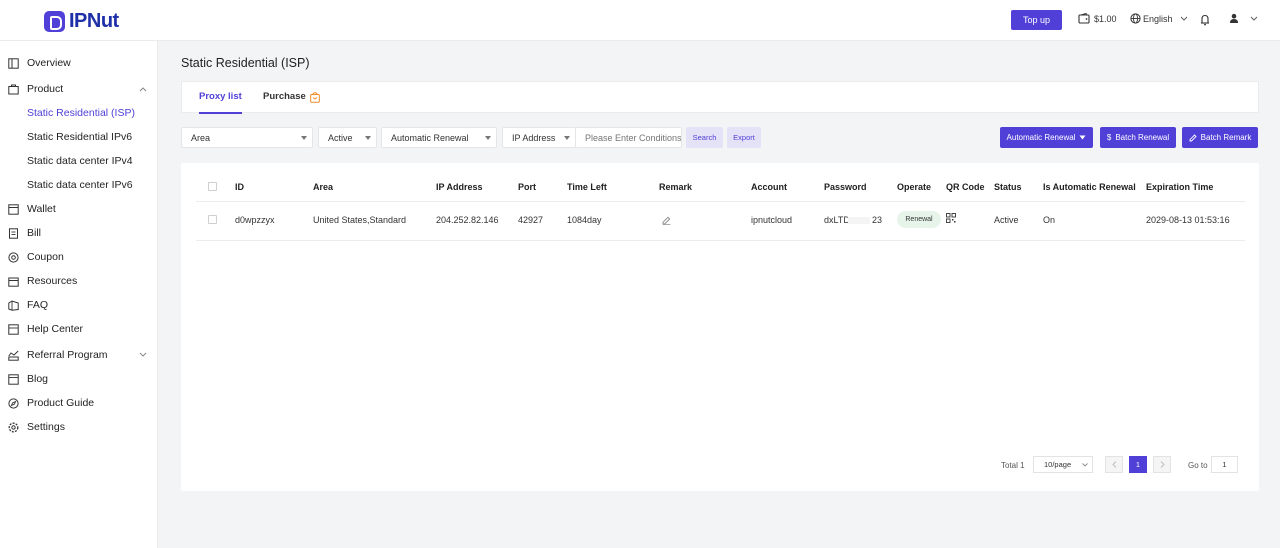 The image size is (1280, 548). I want to click on sidebar-item-label: Wallet, so click(41, 209).